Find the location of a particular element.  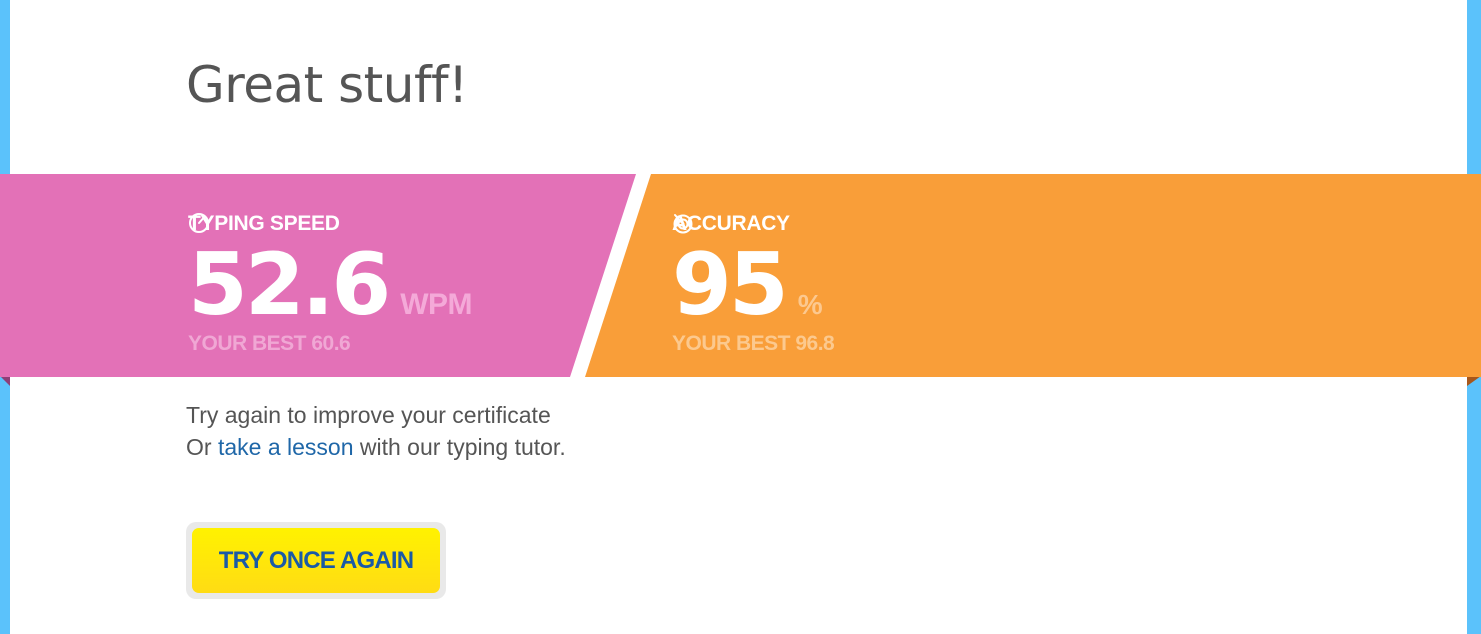

message-line-2-prefix: Or is located at coordinates (202, 447).